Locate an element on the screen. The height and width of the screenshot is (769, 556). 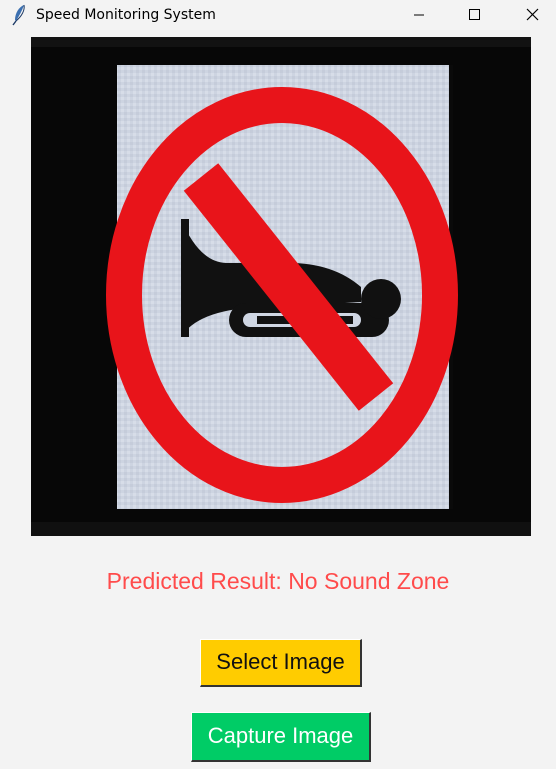
minimize-icon is located at coordinates (419, 15).